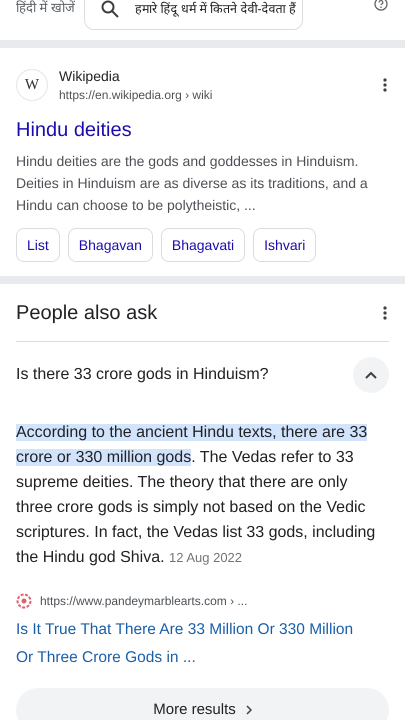 The width and height of the screenshot is (405, 720). What do you see at coordinates (87, 313) in the screenshot?
I see `section-heading: People also ask` at bounding box center [87, 313].